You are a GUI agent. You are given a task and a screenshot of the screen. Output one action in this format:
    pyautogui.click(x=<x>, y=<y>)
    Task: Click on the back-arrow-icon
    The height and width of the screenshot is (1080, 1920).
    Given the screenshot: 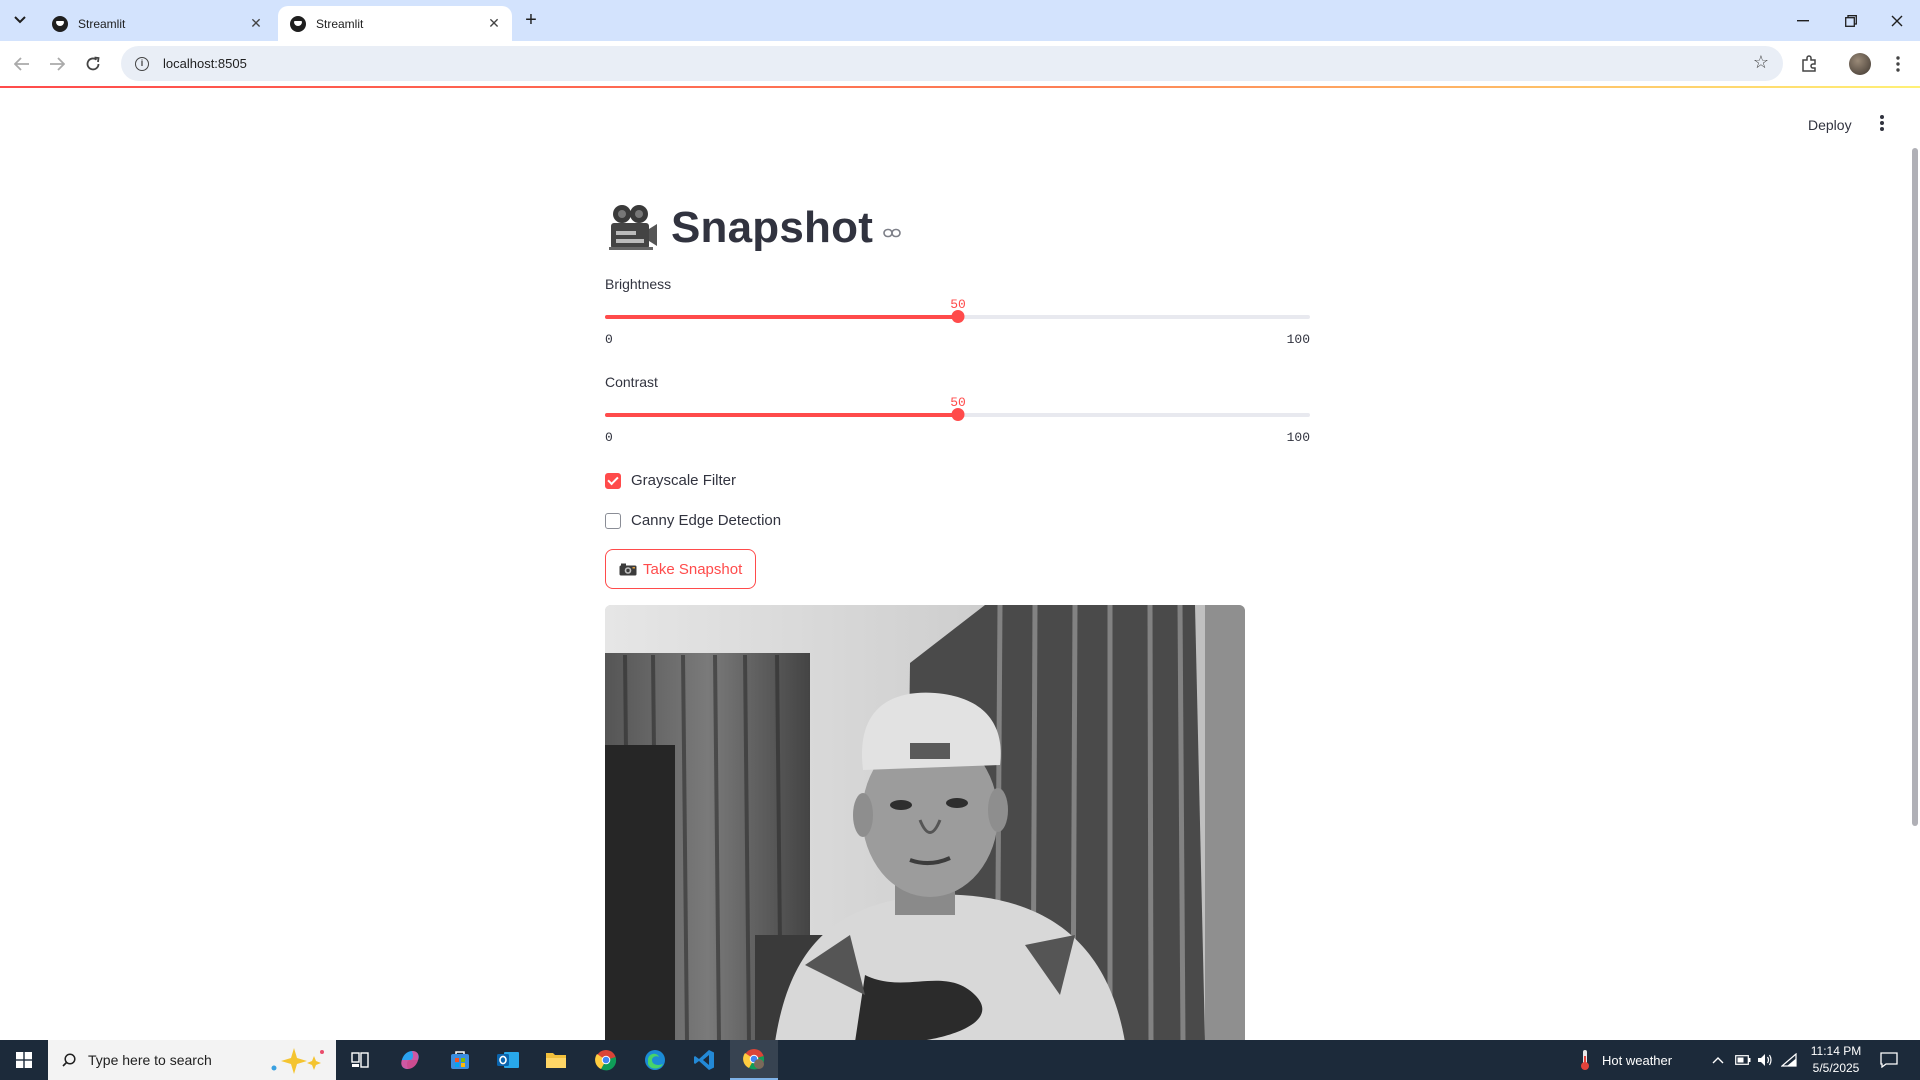 What is the action you would take?
    pyautogui.click(x=22, y=64)
    